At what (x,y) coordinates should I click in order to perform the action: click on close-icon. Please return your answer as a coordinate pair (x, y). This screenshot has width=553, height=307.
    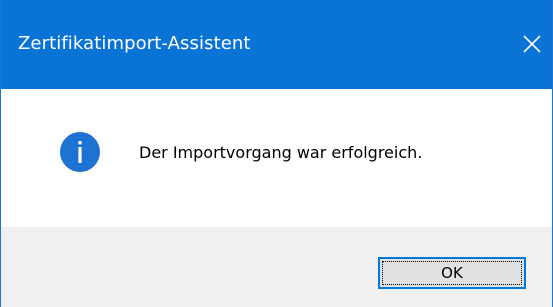
    Looking at the image, I should click on (532, 44).